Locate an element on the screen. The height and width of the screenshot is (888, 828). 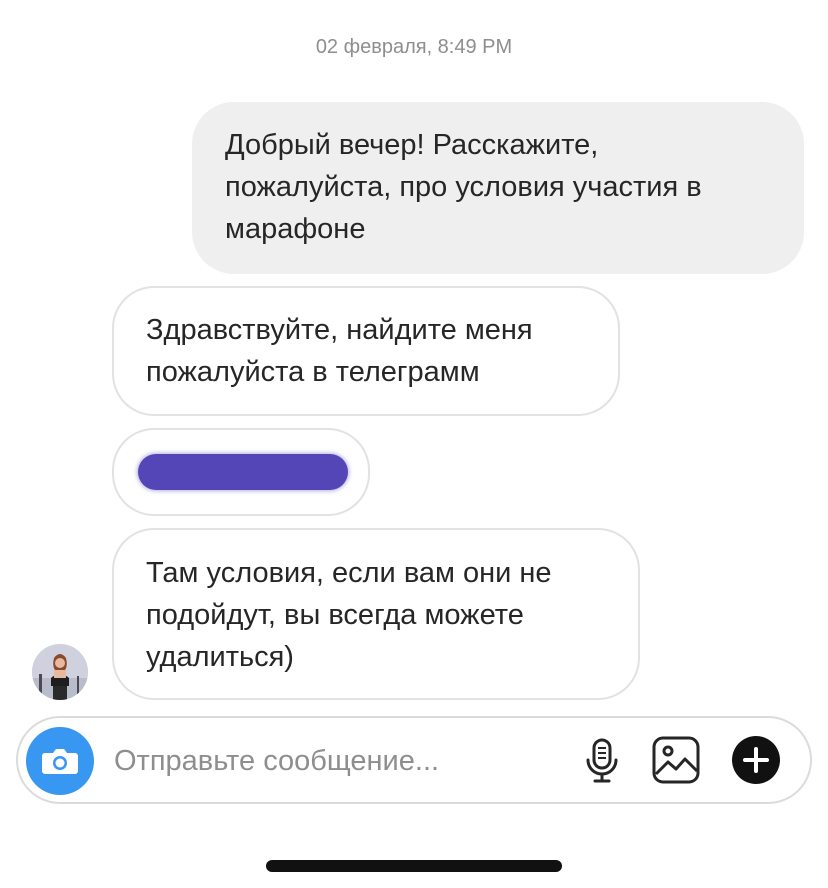
message-input is located at coordinates (334, 761).